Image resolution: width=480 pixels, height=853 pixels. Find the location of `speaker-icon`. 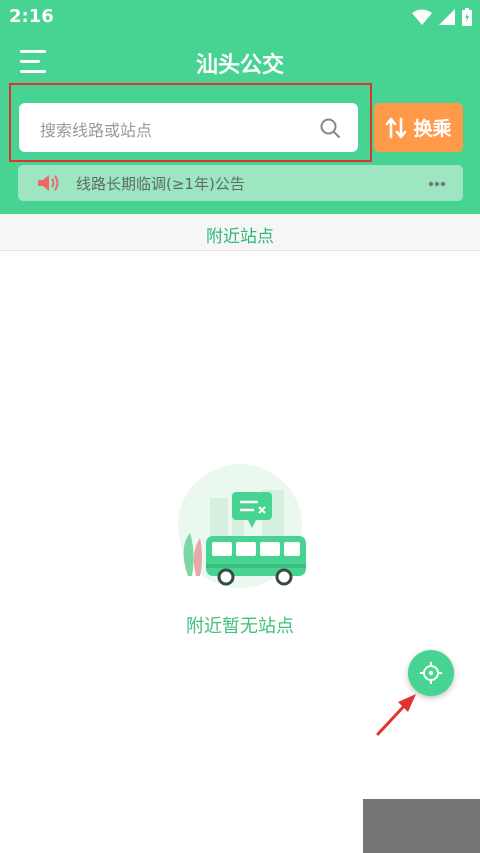

speaker-icon is located at coordinates (48, 183).